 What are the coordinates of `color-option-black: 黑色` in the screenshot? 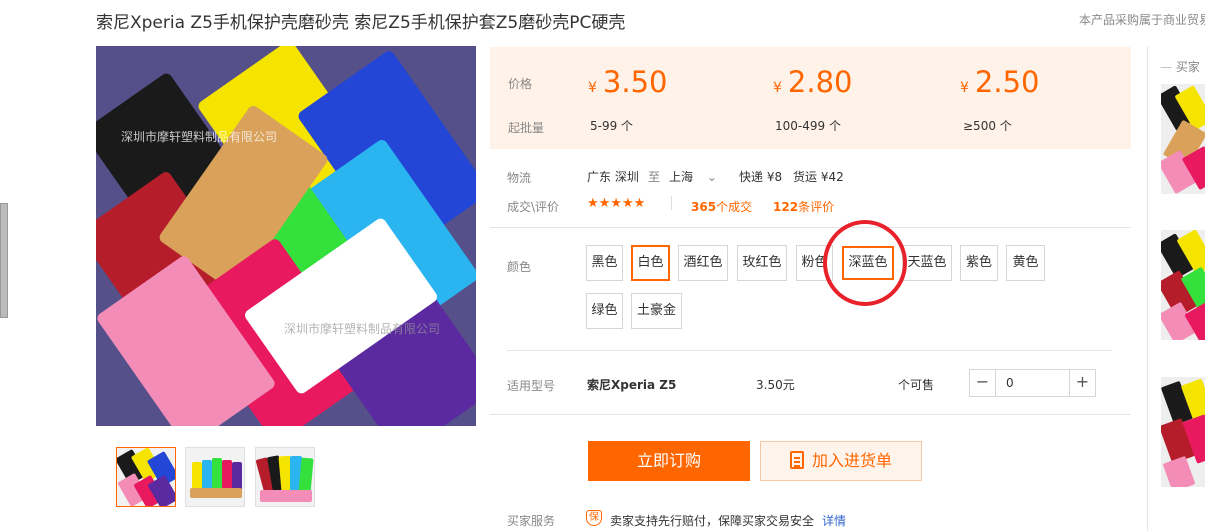 It's located at (604, 263).